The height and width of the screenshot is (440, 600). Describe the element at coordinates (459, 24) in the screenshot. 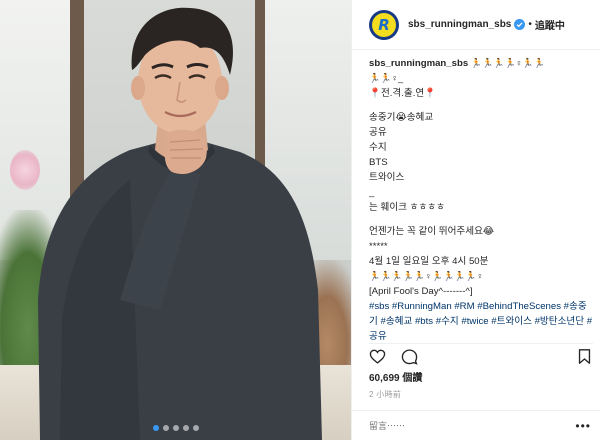

I see `header-username: sbs_runningman_sbs` at that location.